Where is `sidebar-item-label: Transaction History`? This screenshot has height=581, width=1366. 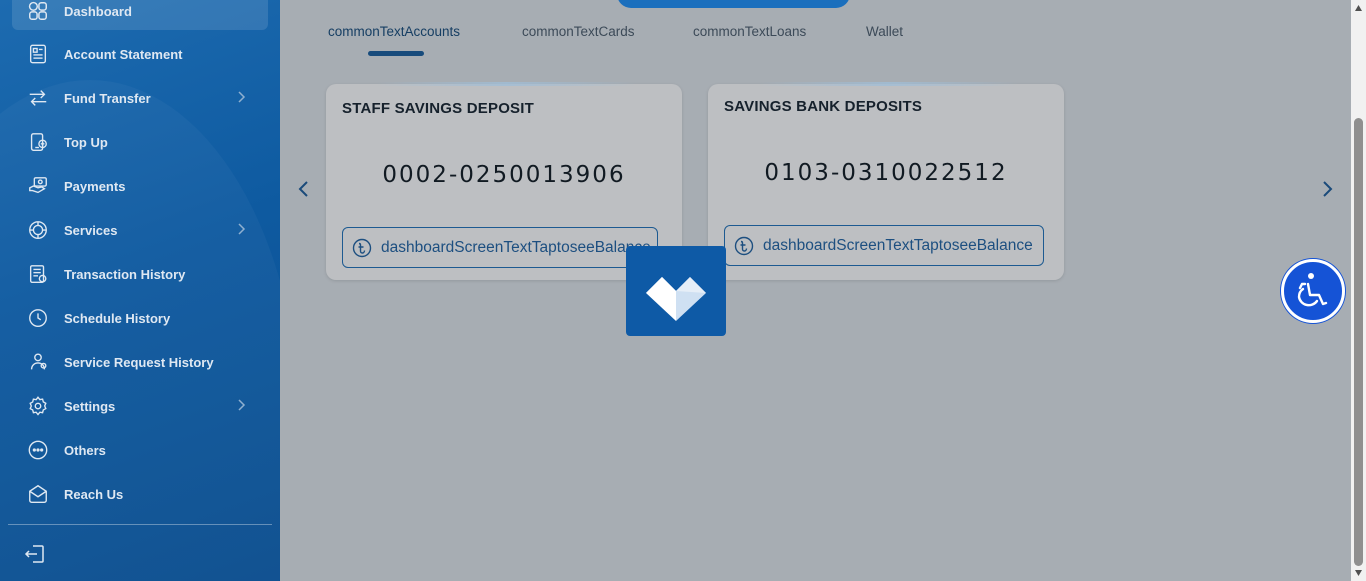 sidebar-item-label: Transaction History is located at coordinates (125, 274).